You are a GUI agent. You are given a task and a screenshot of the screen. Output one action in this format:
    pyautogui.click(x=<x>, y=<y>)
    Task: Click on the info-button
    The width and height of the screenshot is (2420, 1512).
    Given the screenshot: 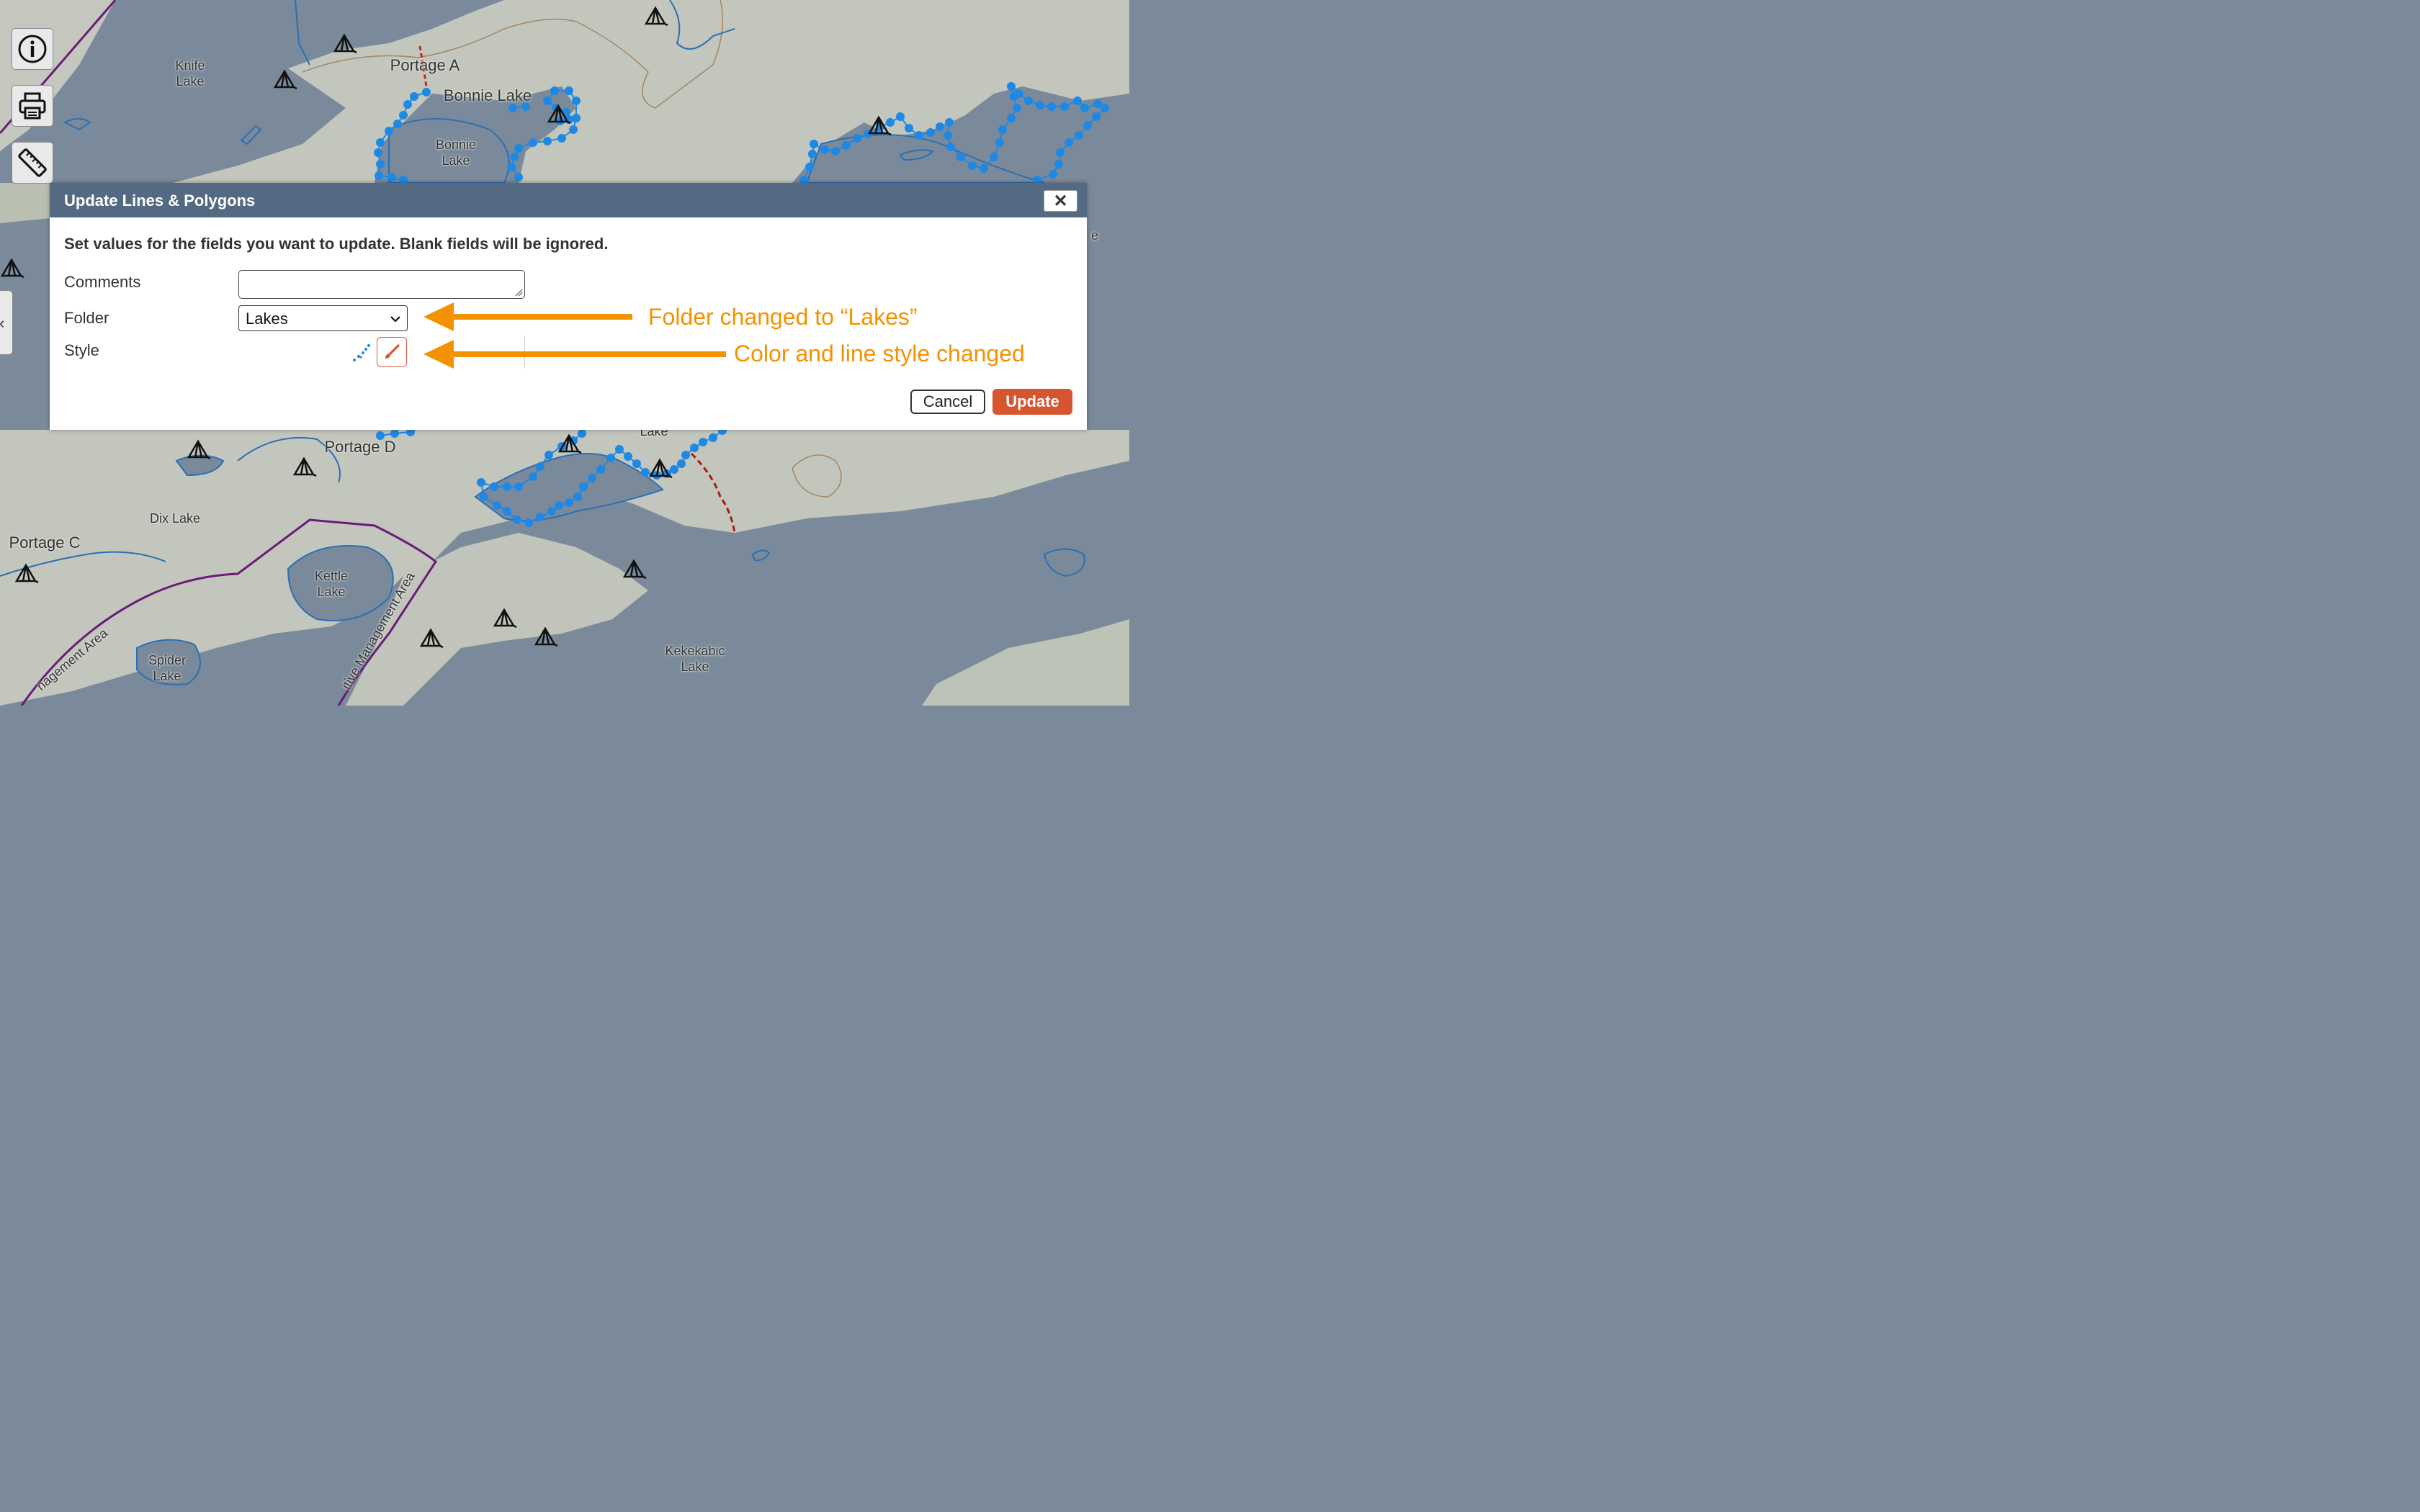 What is the action you would take?
    pyautogui.click(x=32, y=49)
    